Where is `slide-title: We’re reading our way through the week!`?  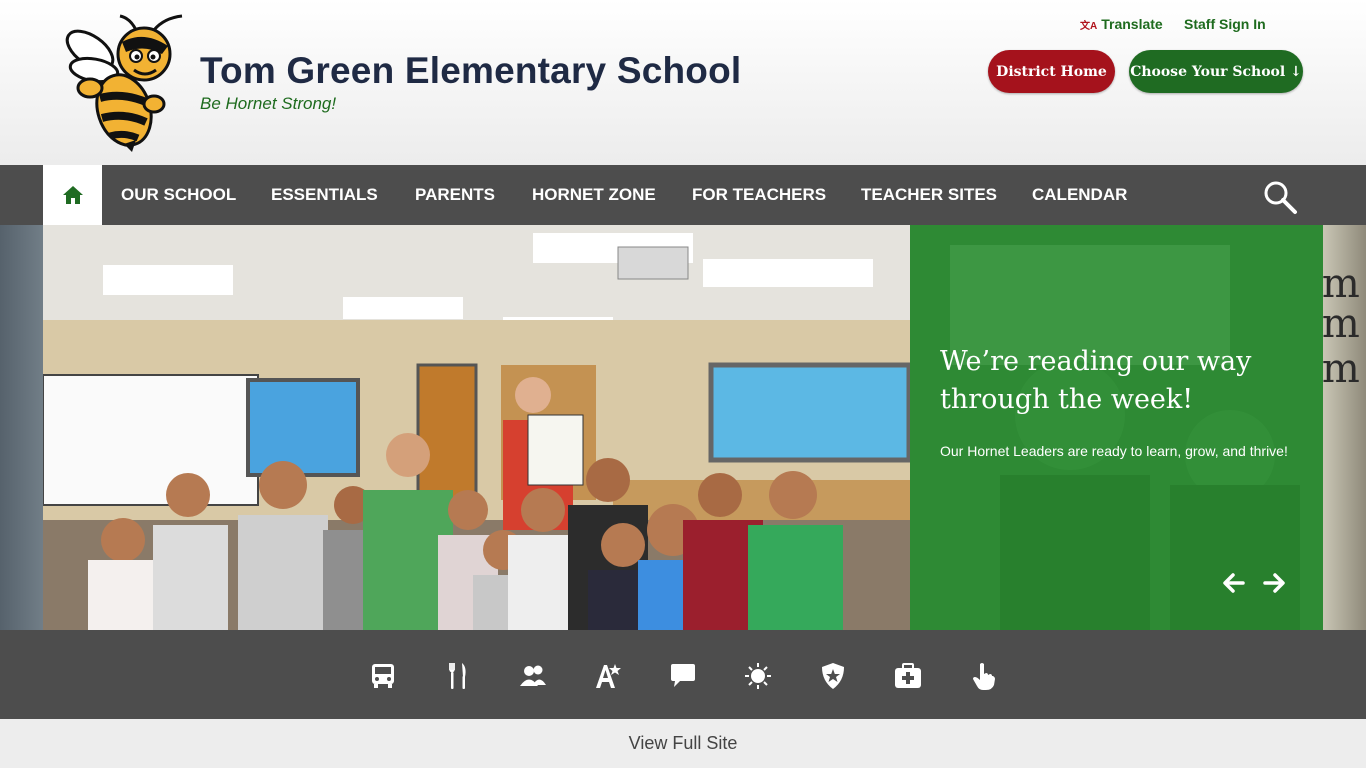 slide-title: We’re reading our way through the week! is located at coordinates (1096, 380).